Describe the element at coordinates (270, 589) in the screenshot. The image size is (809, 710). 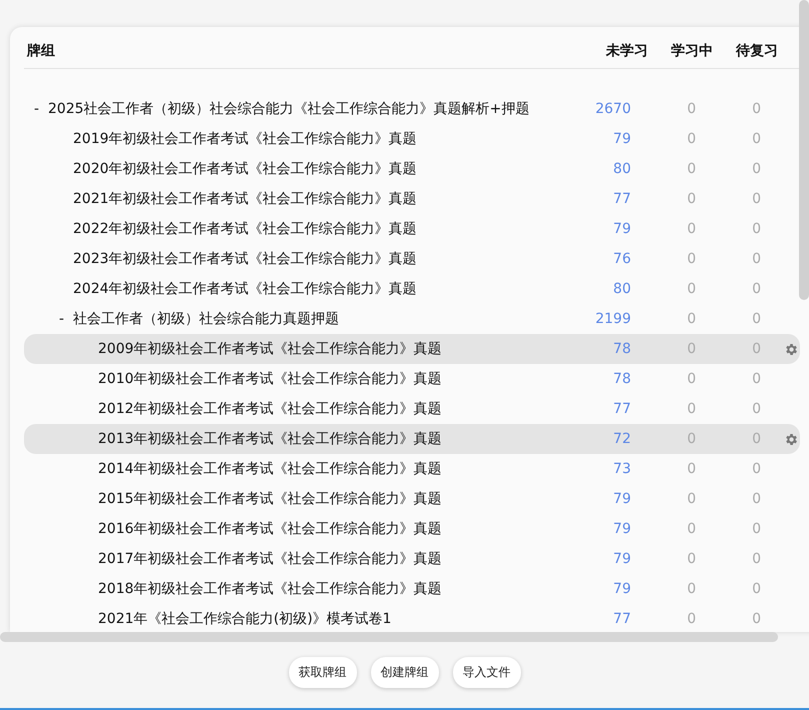
I see `deck-name: 2018年初级社会工作者考试《社会工作综合能力》真题` at that location.